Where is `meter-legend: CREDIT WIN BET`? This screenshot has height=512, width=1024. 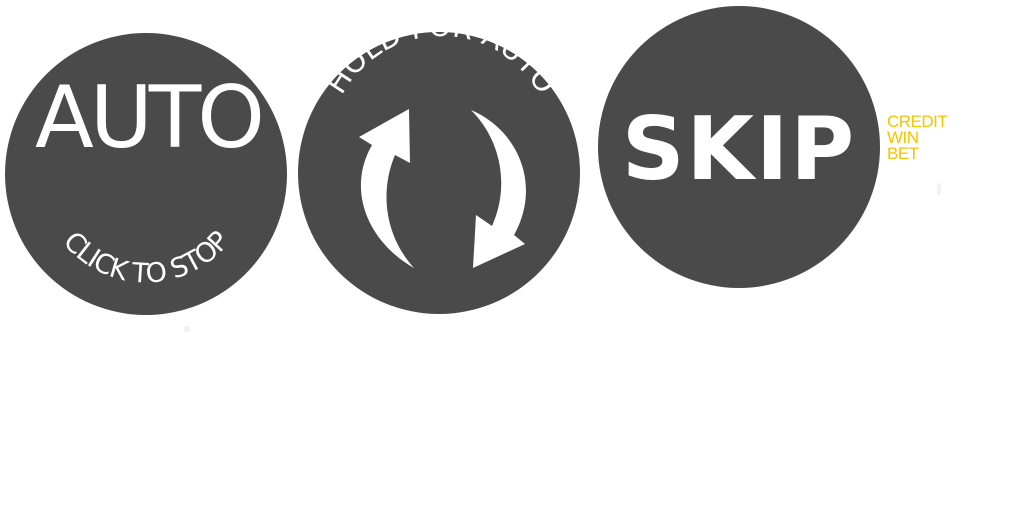 meter-legend: CREDIT WIN BET is located at coordinates (917, 138).